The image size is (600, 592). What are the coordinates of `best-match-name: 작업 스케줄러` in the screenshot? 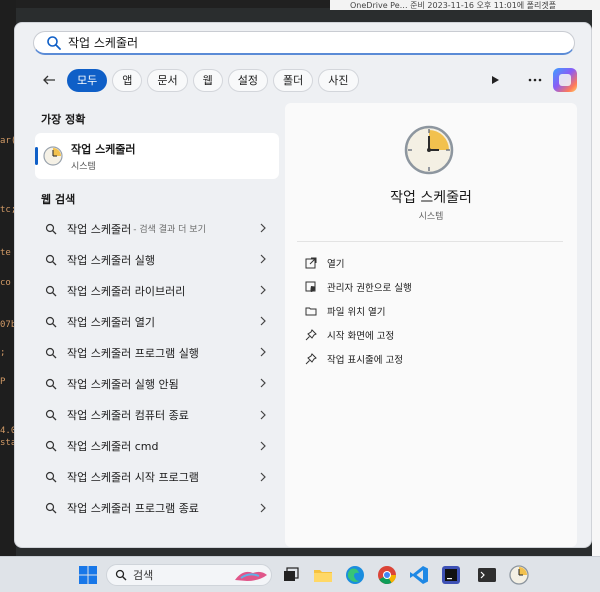 It's located at (103, 149).